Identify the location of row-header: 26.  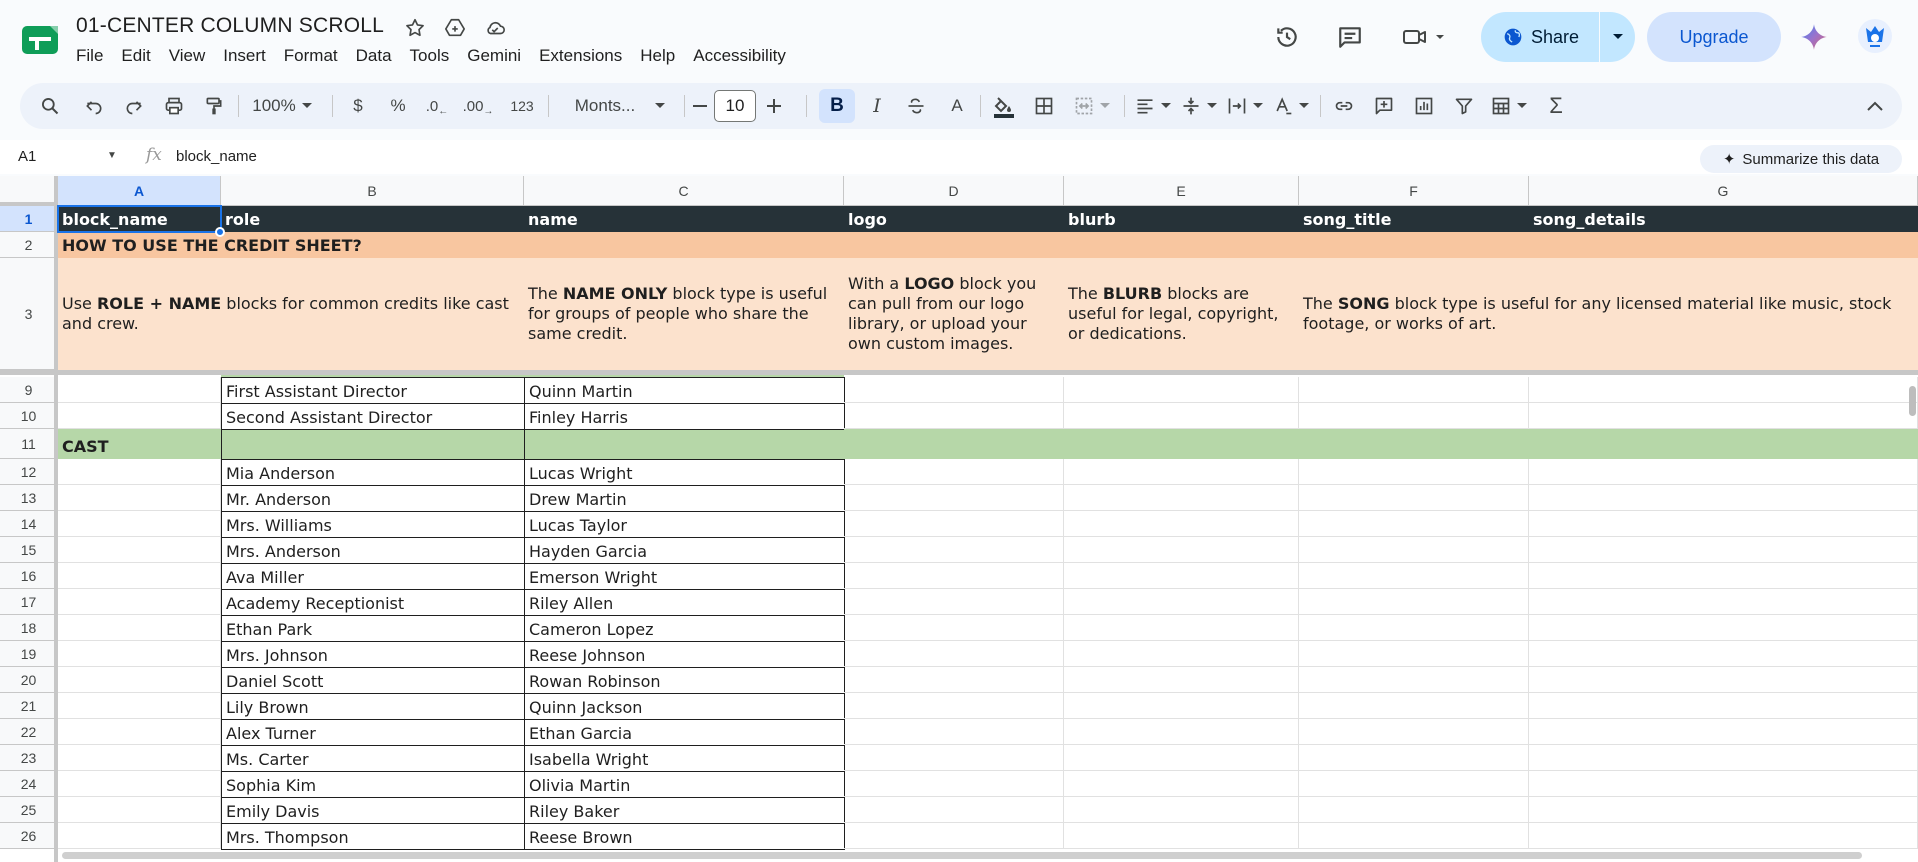
(29, 836).